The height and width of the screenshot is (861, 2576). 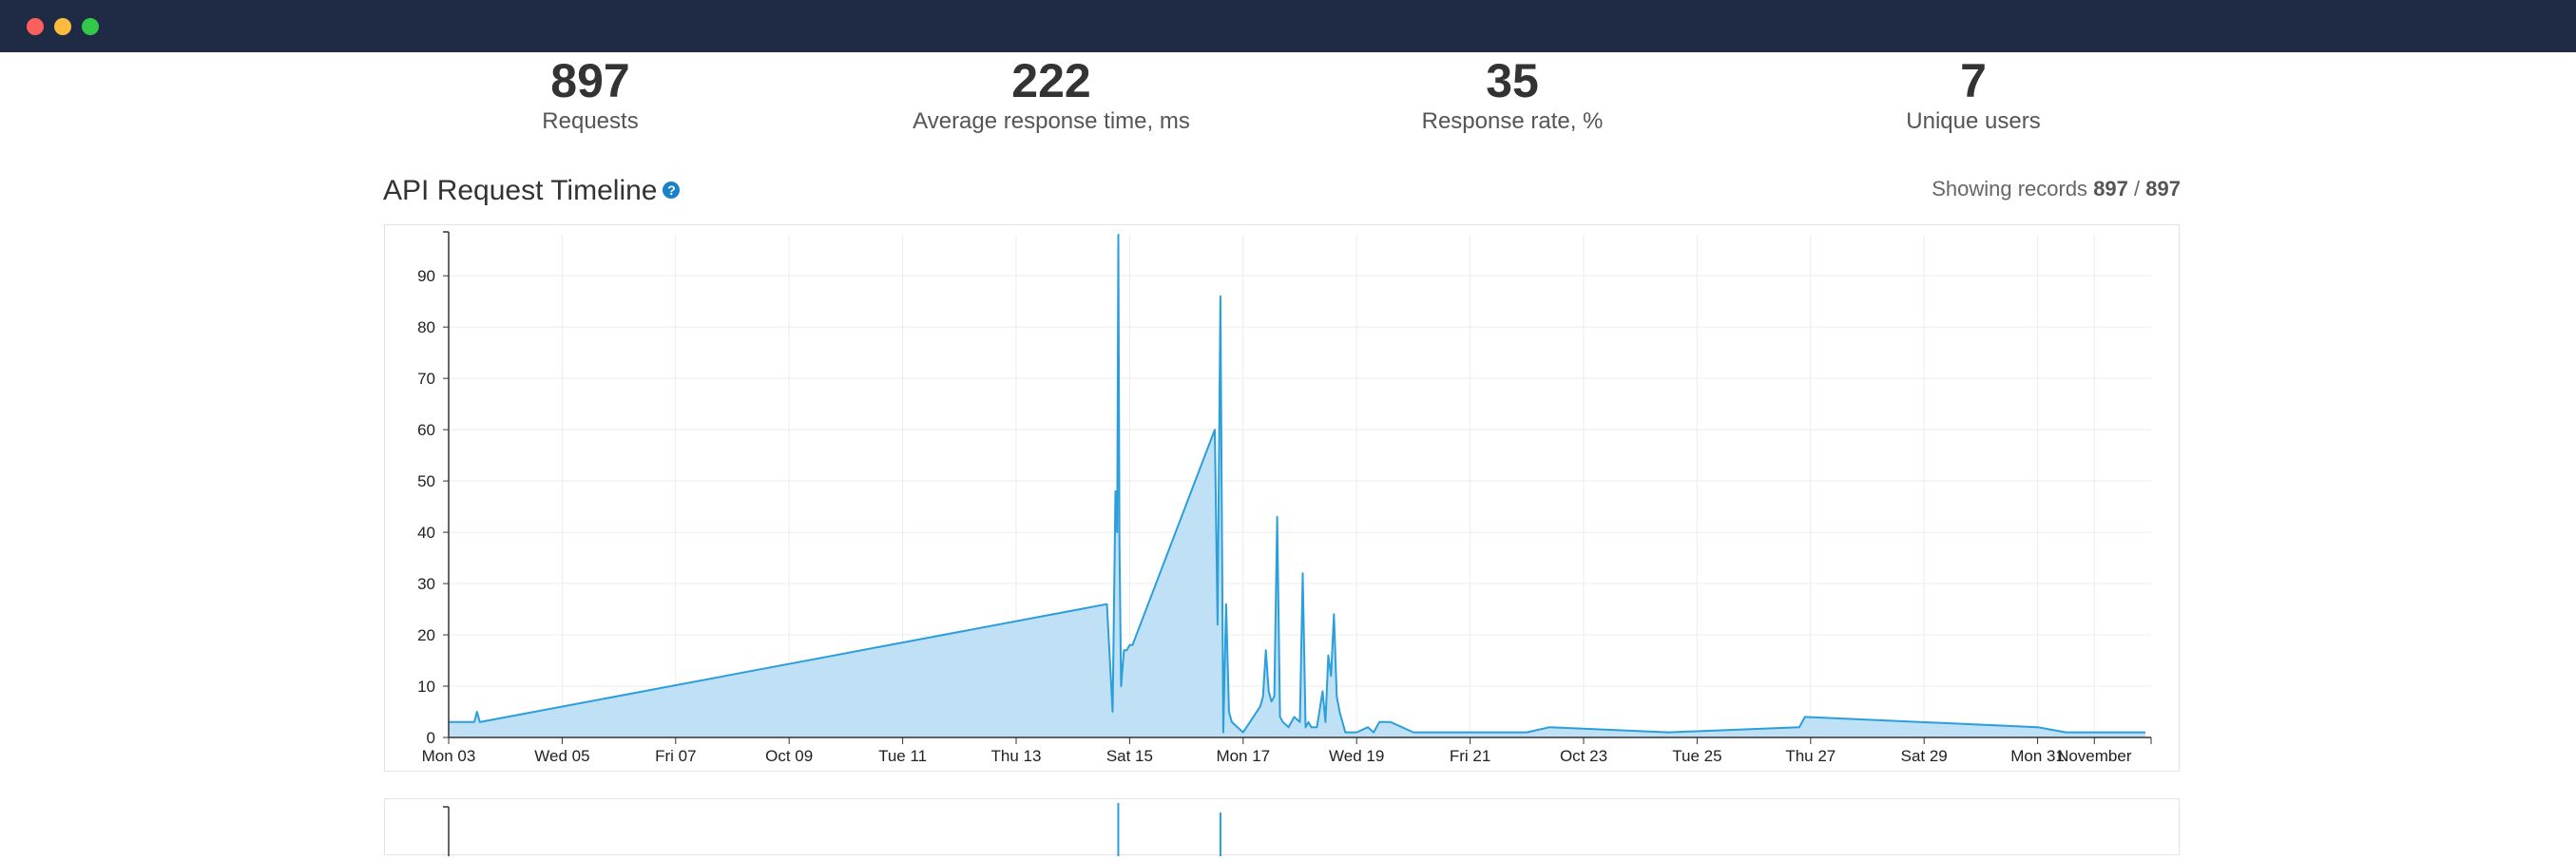 What do you see at coordinates (1282, 827) in the screenshot?
I see `timeline-overview-chart` at bounding box center [1282, 827].